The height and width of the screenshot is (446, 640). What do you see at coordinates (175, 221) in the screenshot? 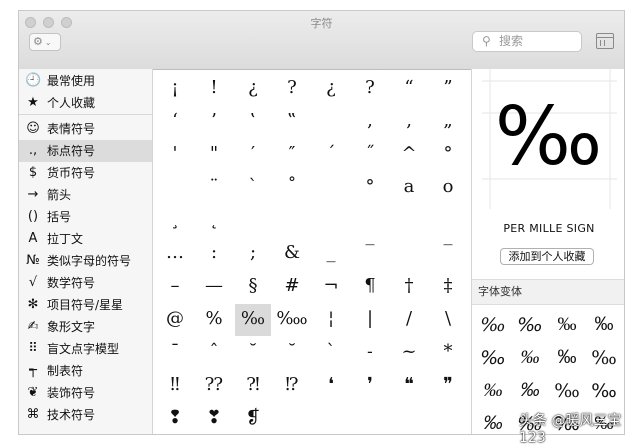
I see `character-cell: ¸` at bounding box center [175, 221].